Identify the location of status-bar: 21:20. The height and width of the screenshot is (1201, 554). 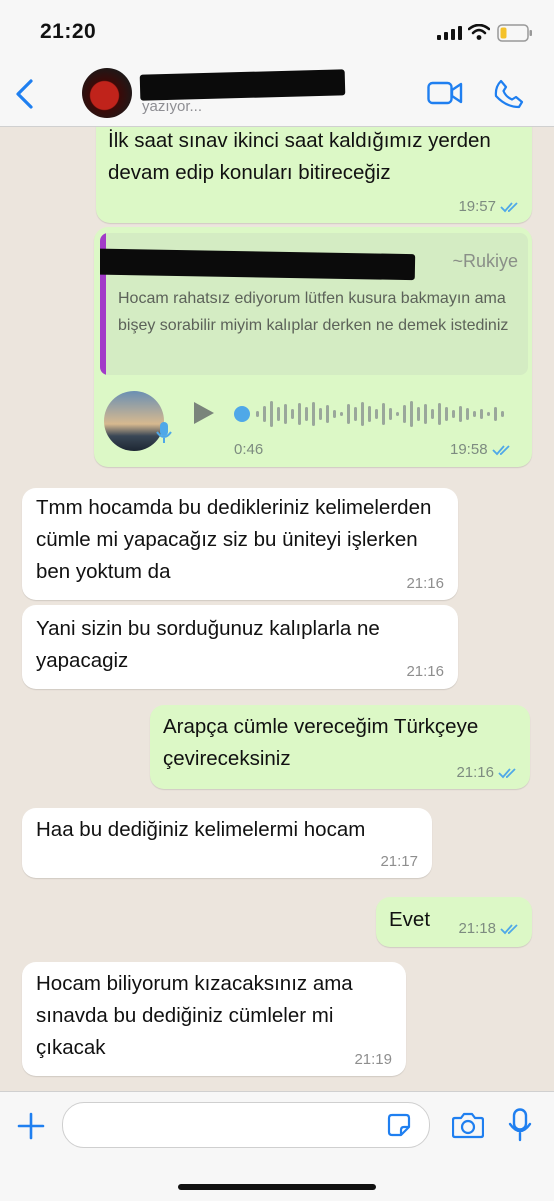
(277, 31).